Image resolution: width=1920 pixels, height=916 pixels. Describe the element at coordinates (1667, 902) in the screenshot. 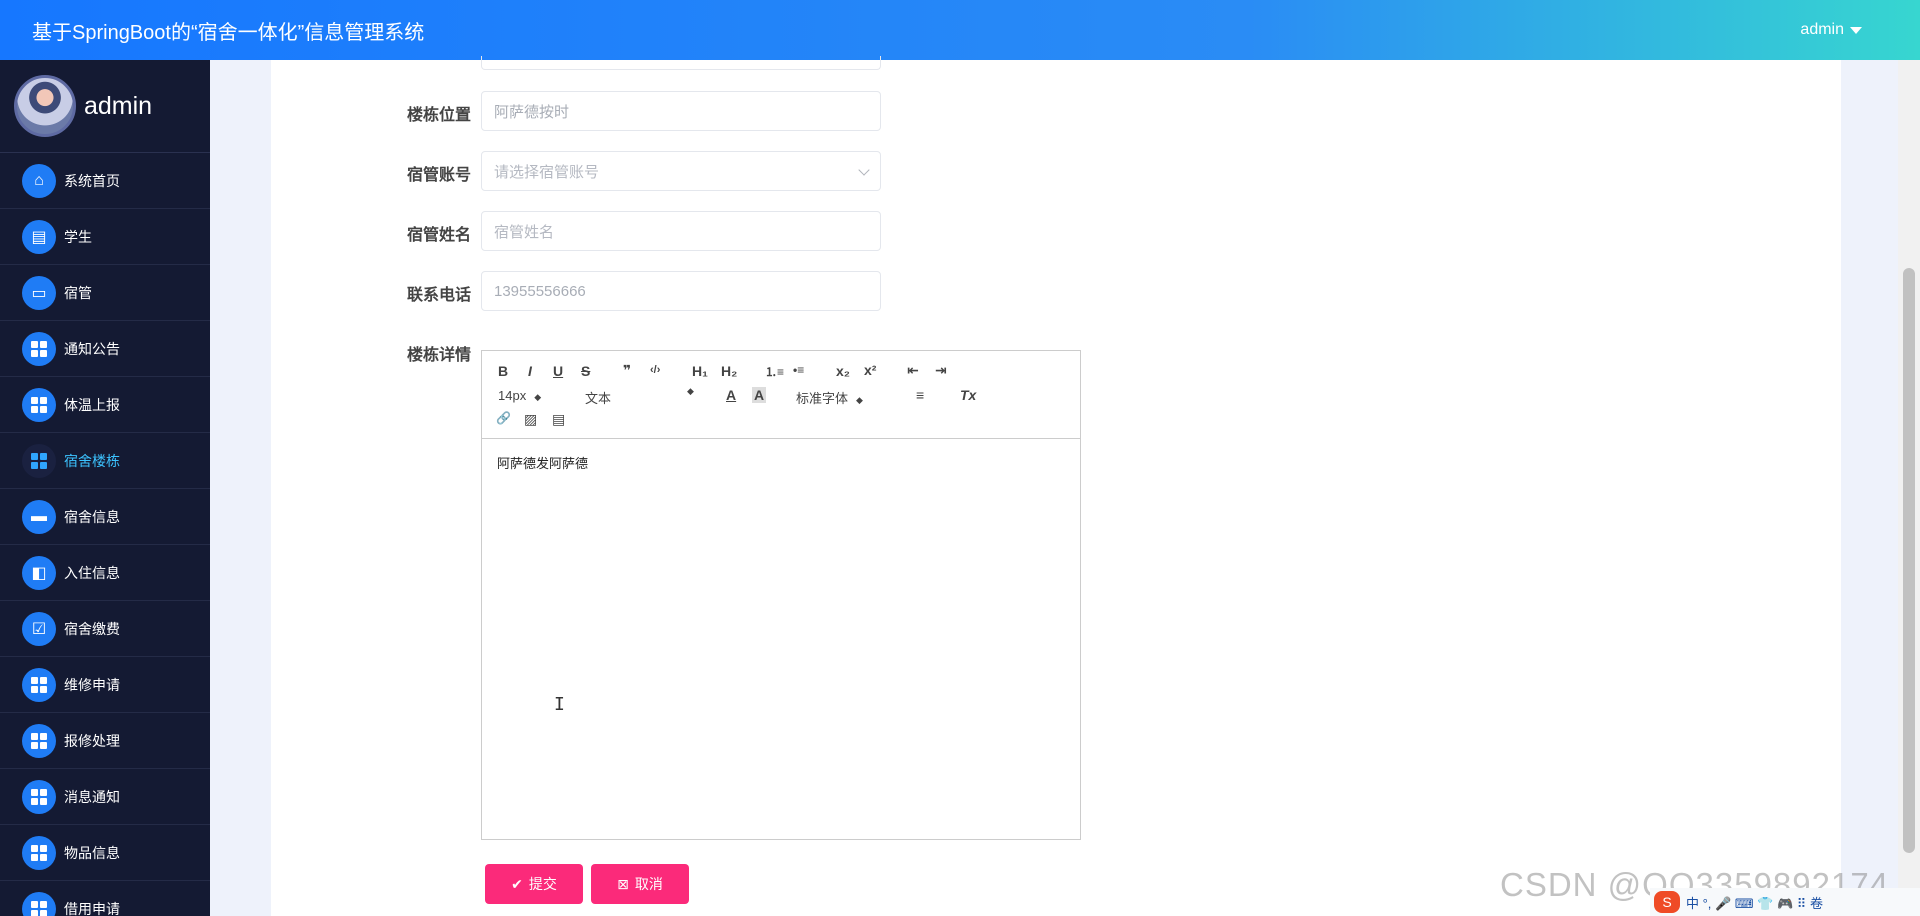

I see `ime-logo-icon: S` at that location.